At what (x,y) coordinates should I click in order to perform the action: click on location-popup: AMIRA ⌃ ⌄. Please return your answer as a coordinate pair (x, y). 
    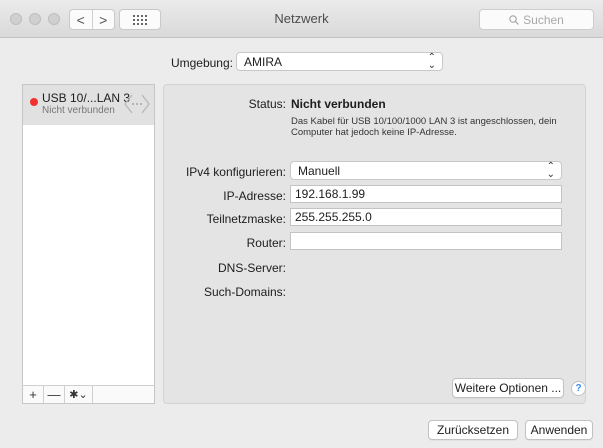
    Looking at the image, I should click on (339, 61).